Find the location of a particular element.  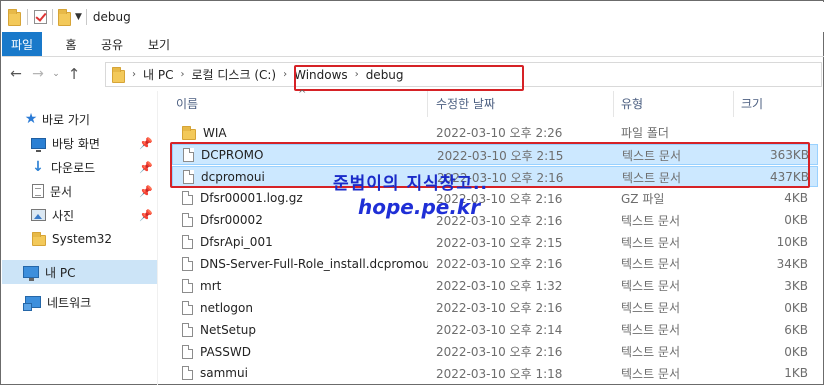

file-name-cell: DfsrApi_001 is located at coordinates (305, 242).